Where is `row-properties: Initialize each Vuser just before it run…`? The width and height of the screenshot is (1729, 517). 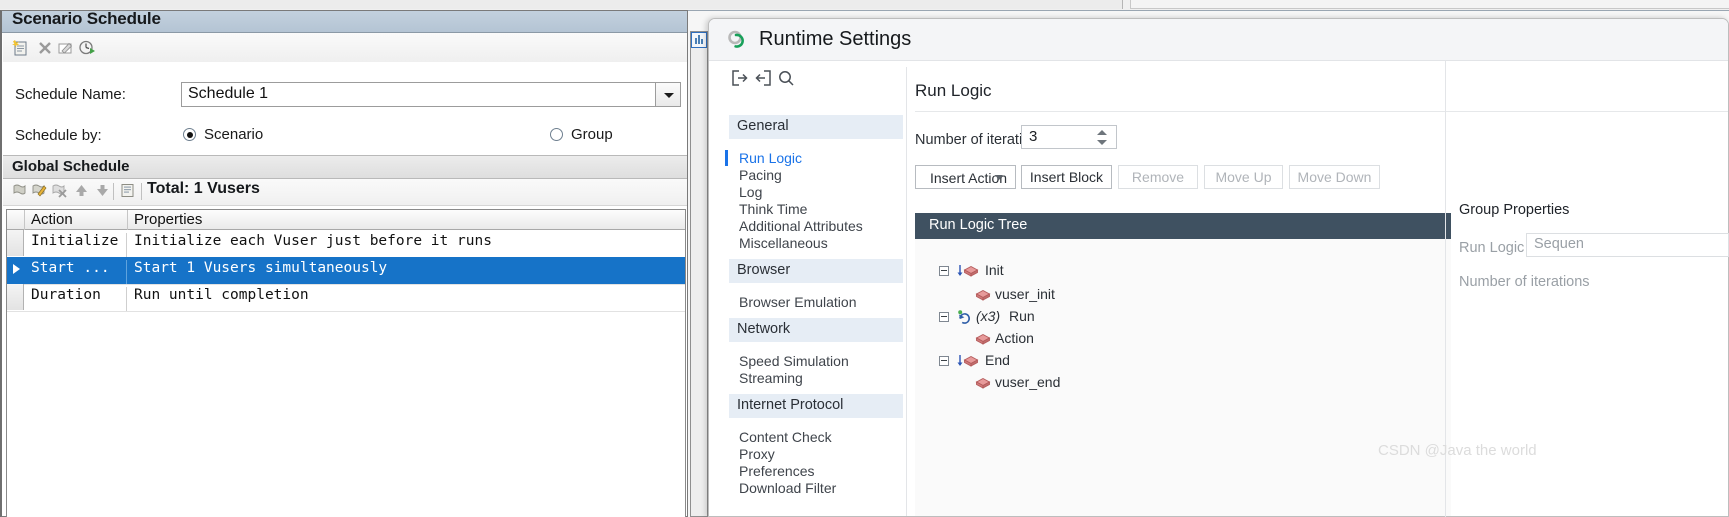
row-properties: Initialize each Vuser just before it run… is located at coordinates (313, 241).